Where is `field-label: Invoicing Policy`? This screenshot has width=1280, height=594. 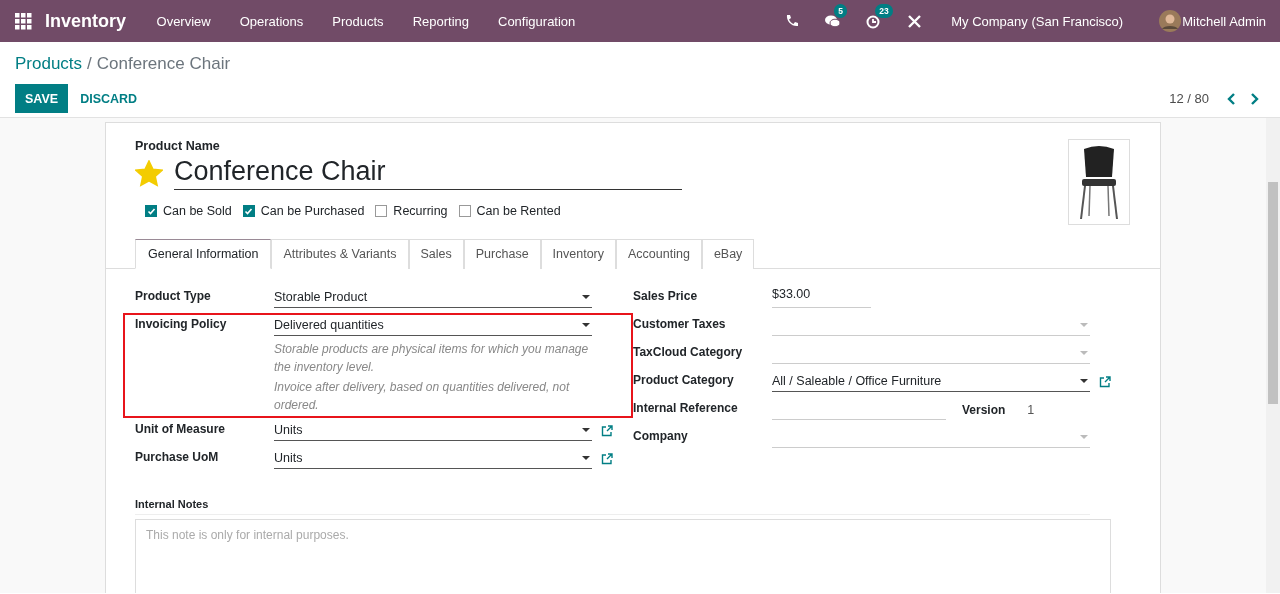 field-label: Invoicing Policy is located at coordinates (181, 324).